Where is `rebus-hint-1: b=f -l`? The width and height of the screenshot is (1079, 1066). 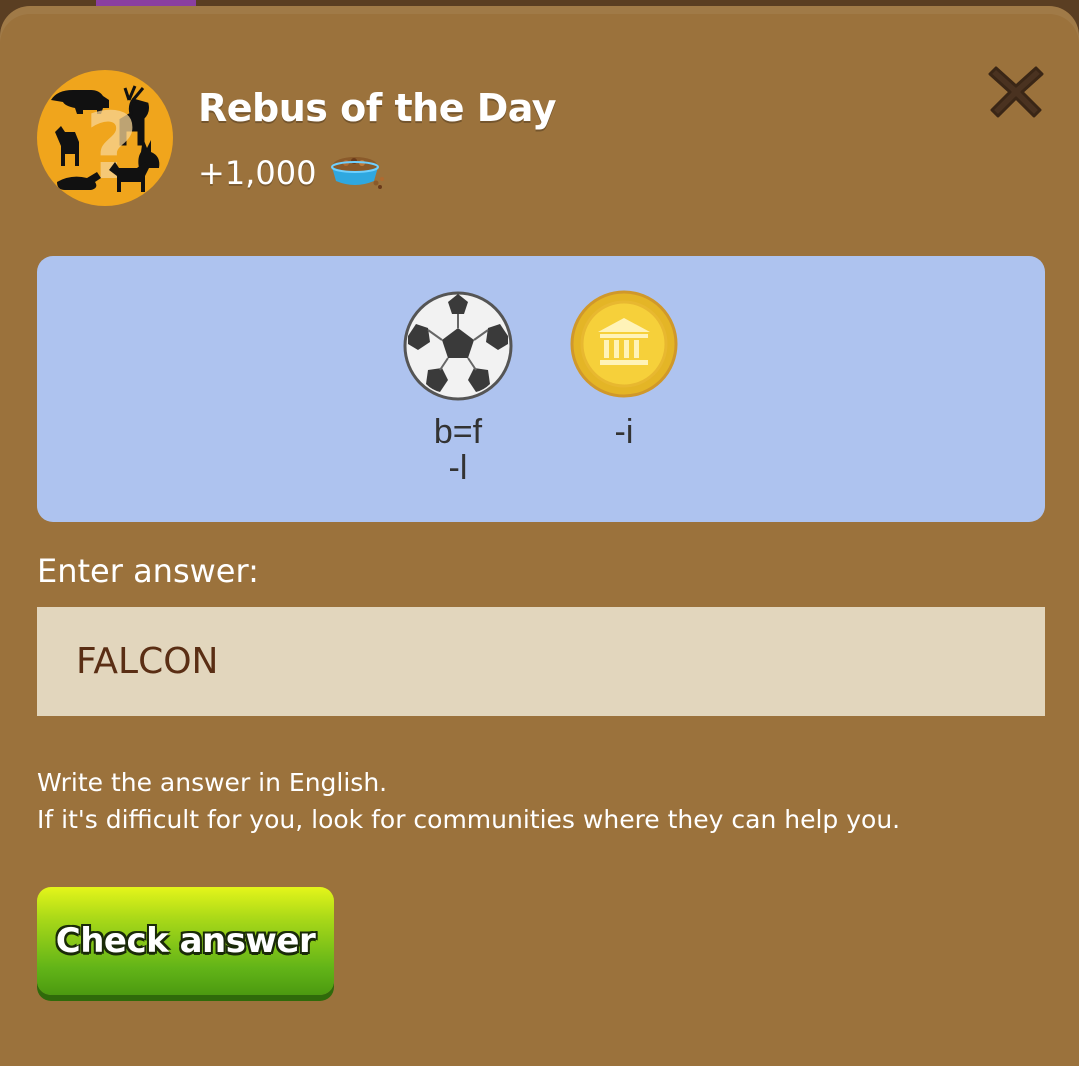 rebus-hint-1: b=f -l is located at coordinates (458, 450).